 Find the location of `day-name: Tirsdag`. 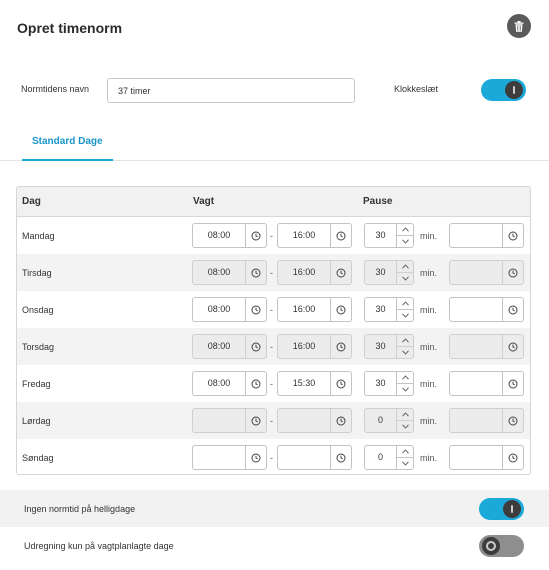

day-name: Tirsdag is located at coordinates (37, 273).